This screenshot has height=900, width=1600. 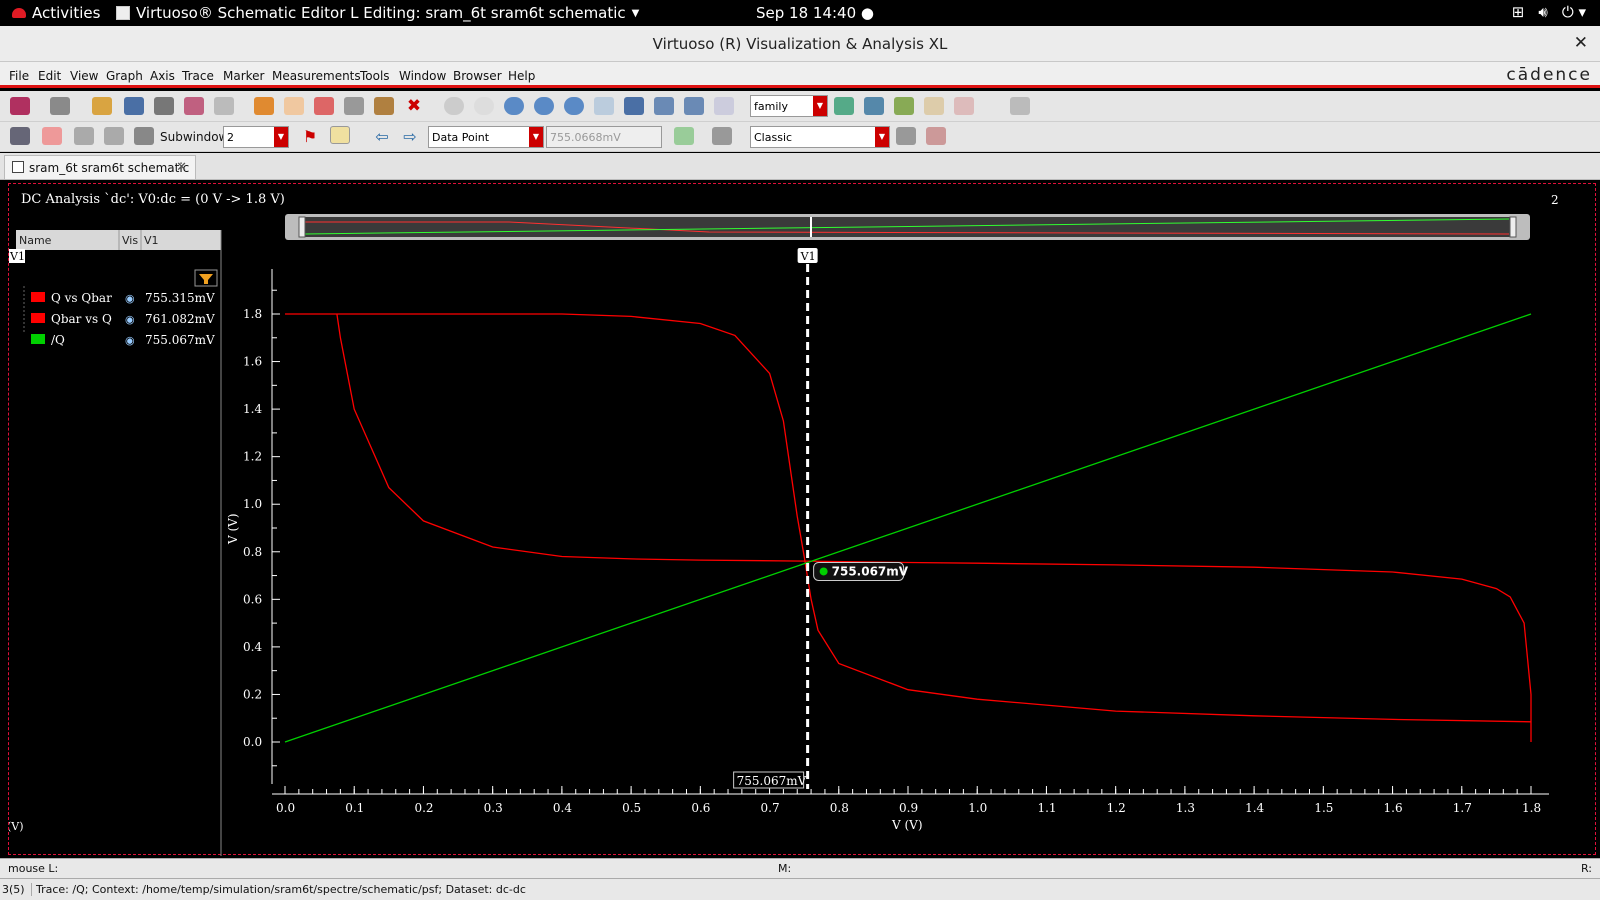 I want to click on zoom-in-icon, so click(x=544, y=106).